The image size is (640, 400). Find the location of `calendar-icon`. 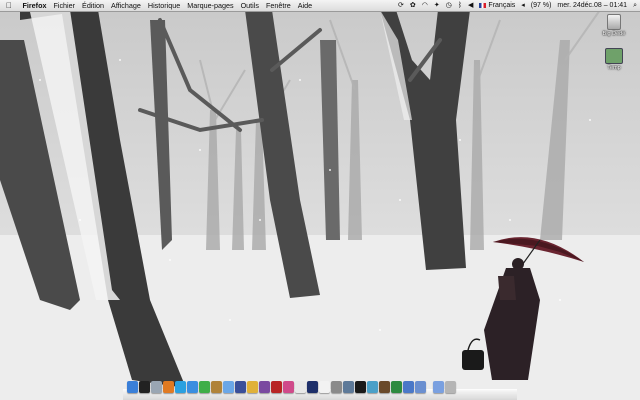

calendar-icon is located at coordinates (300, 387).